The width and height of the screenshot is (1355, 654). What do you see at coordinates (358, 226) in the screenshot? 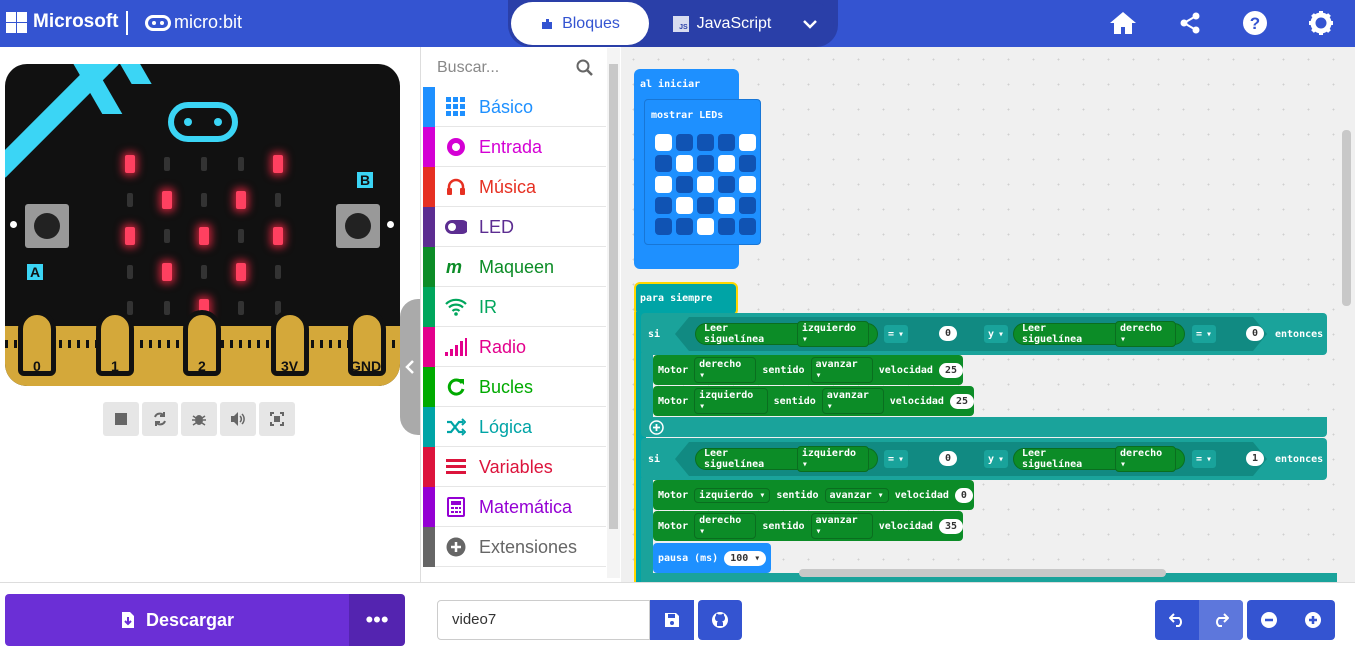
I see `button-b` at bounding box center [358, 226].